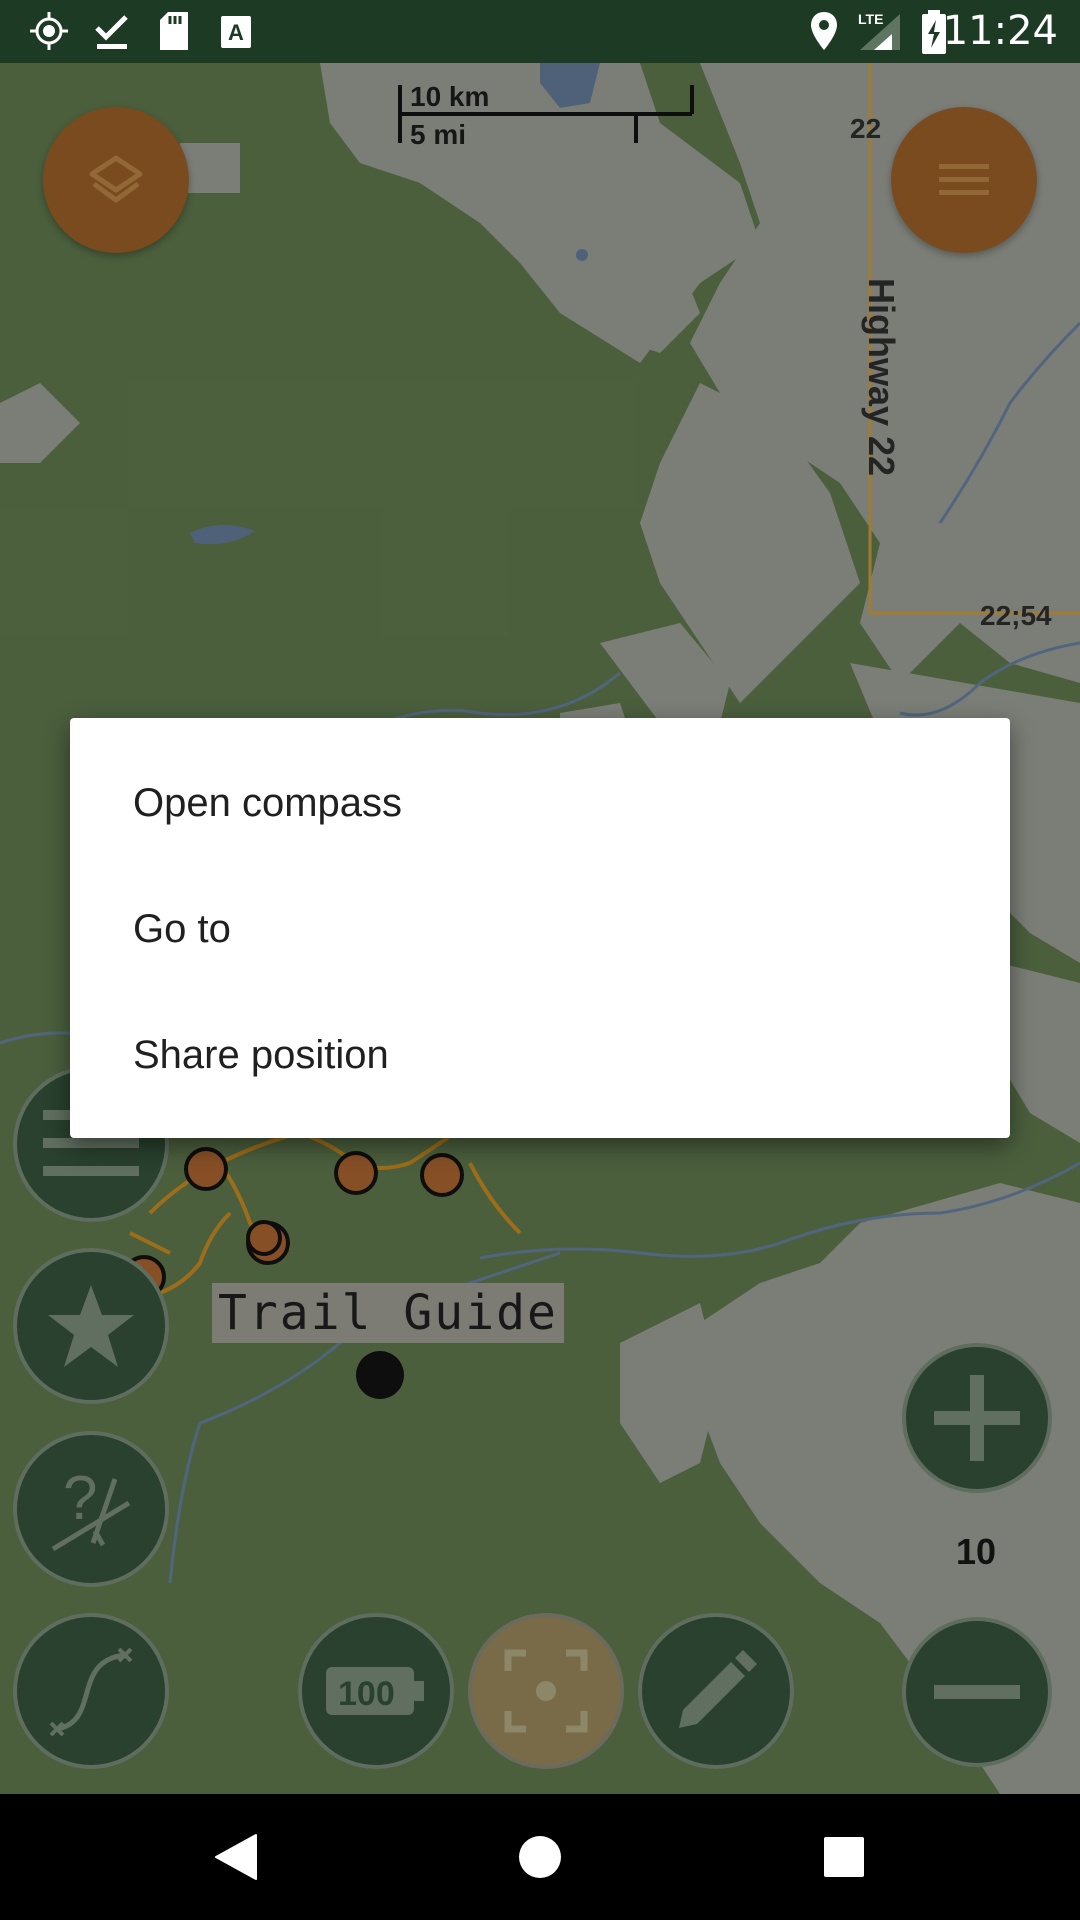 This screenshot has width=1080, height=1920. I want to click on home-circle-icon, so click(540, 1857).